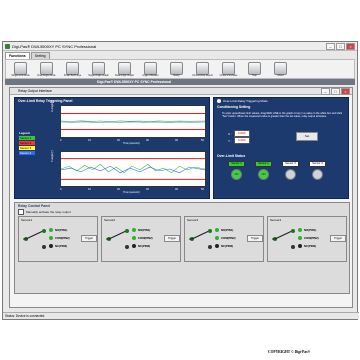 This screenshot has height=360, width=360. I want to click on window-title: Digi-Pas® DWL5500XY PC SYNC Professional, so click(54, 46).